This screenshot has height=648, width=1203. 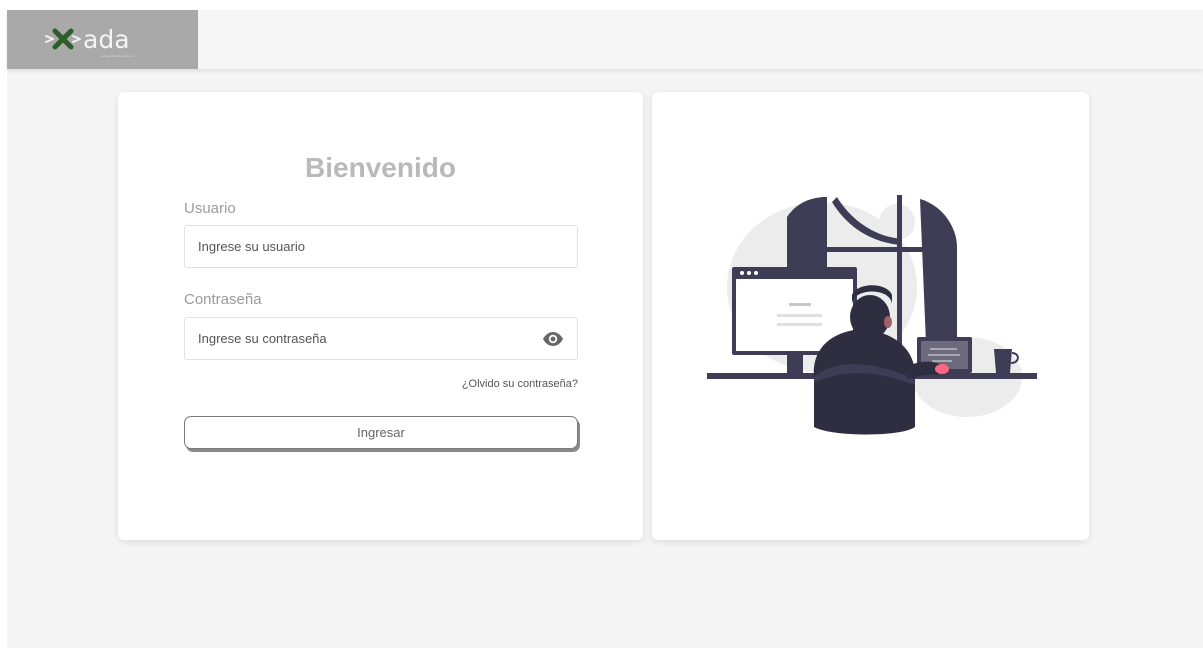 I want to click on ada-logo-mark: ada, so click(x=87, y=39).